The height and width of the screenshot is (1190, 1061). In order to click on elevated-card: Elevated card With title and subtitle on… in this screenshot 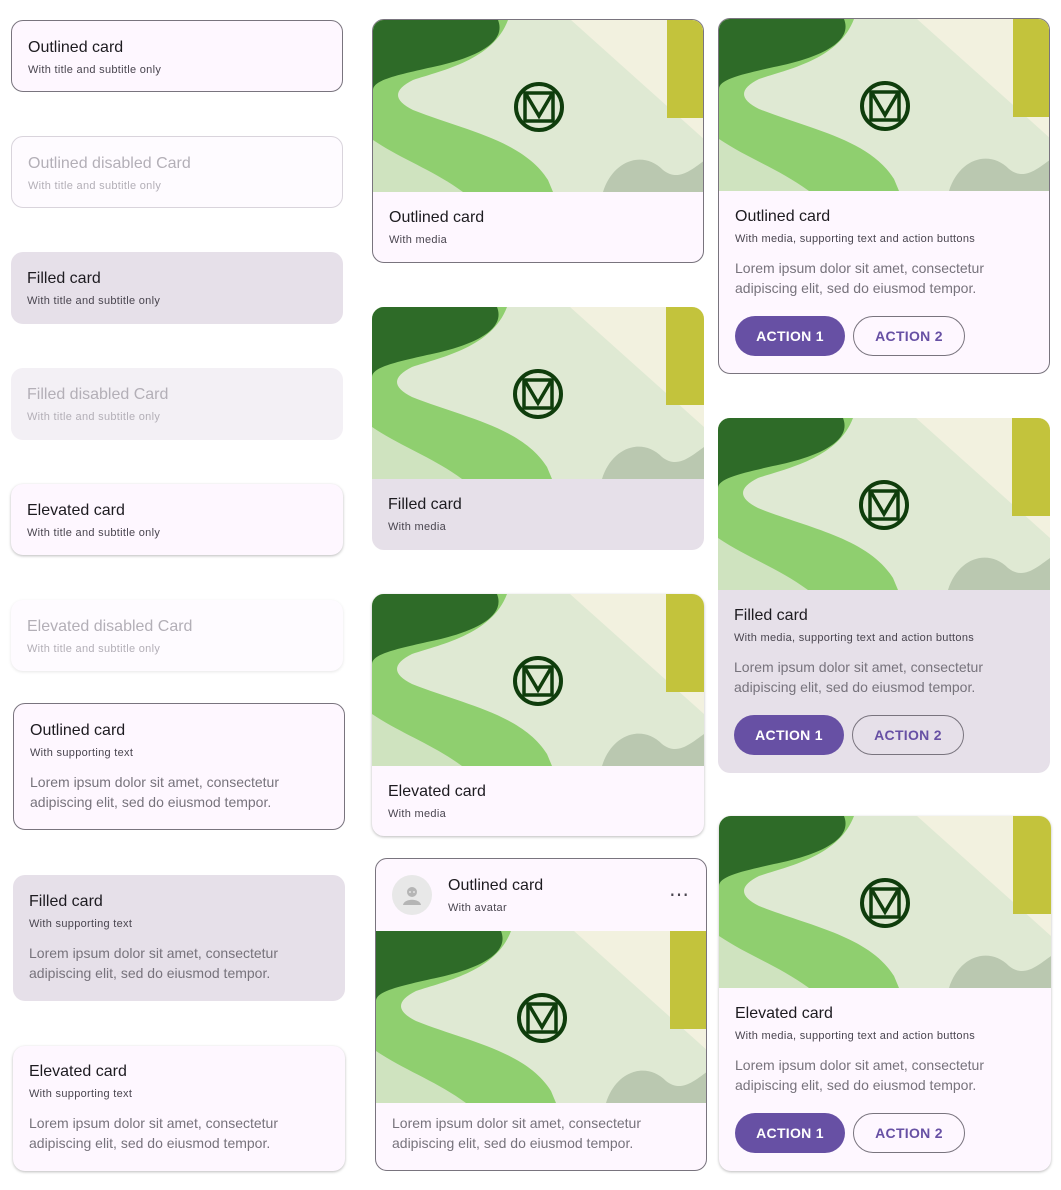, I will do `click(177, 519)`.